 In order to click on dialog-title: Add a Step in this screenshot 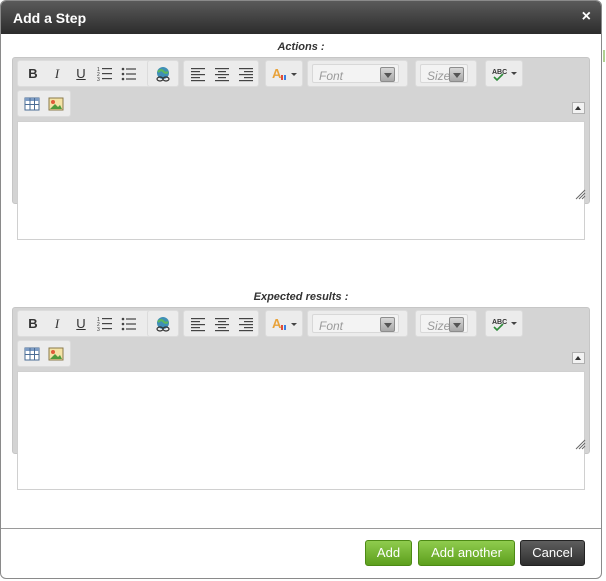, I will do `click(50, 18)`.